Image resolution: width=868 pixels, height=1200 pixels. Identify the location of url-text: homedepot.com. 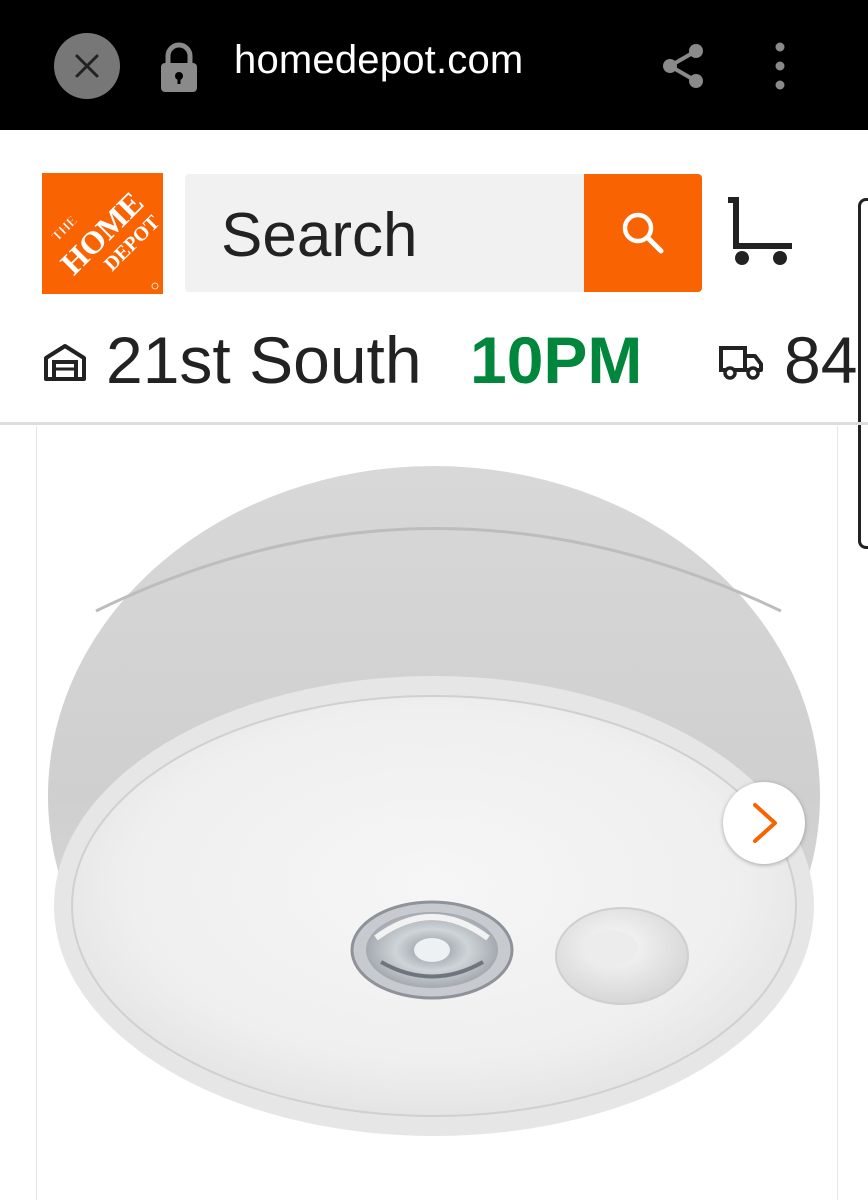
(378, 60).